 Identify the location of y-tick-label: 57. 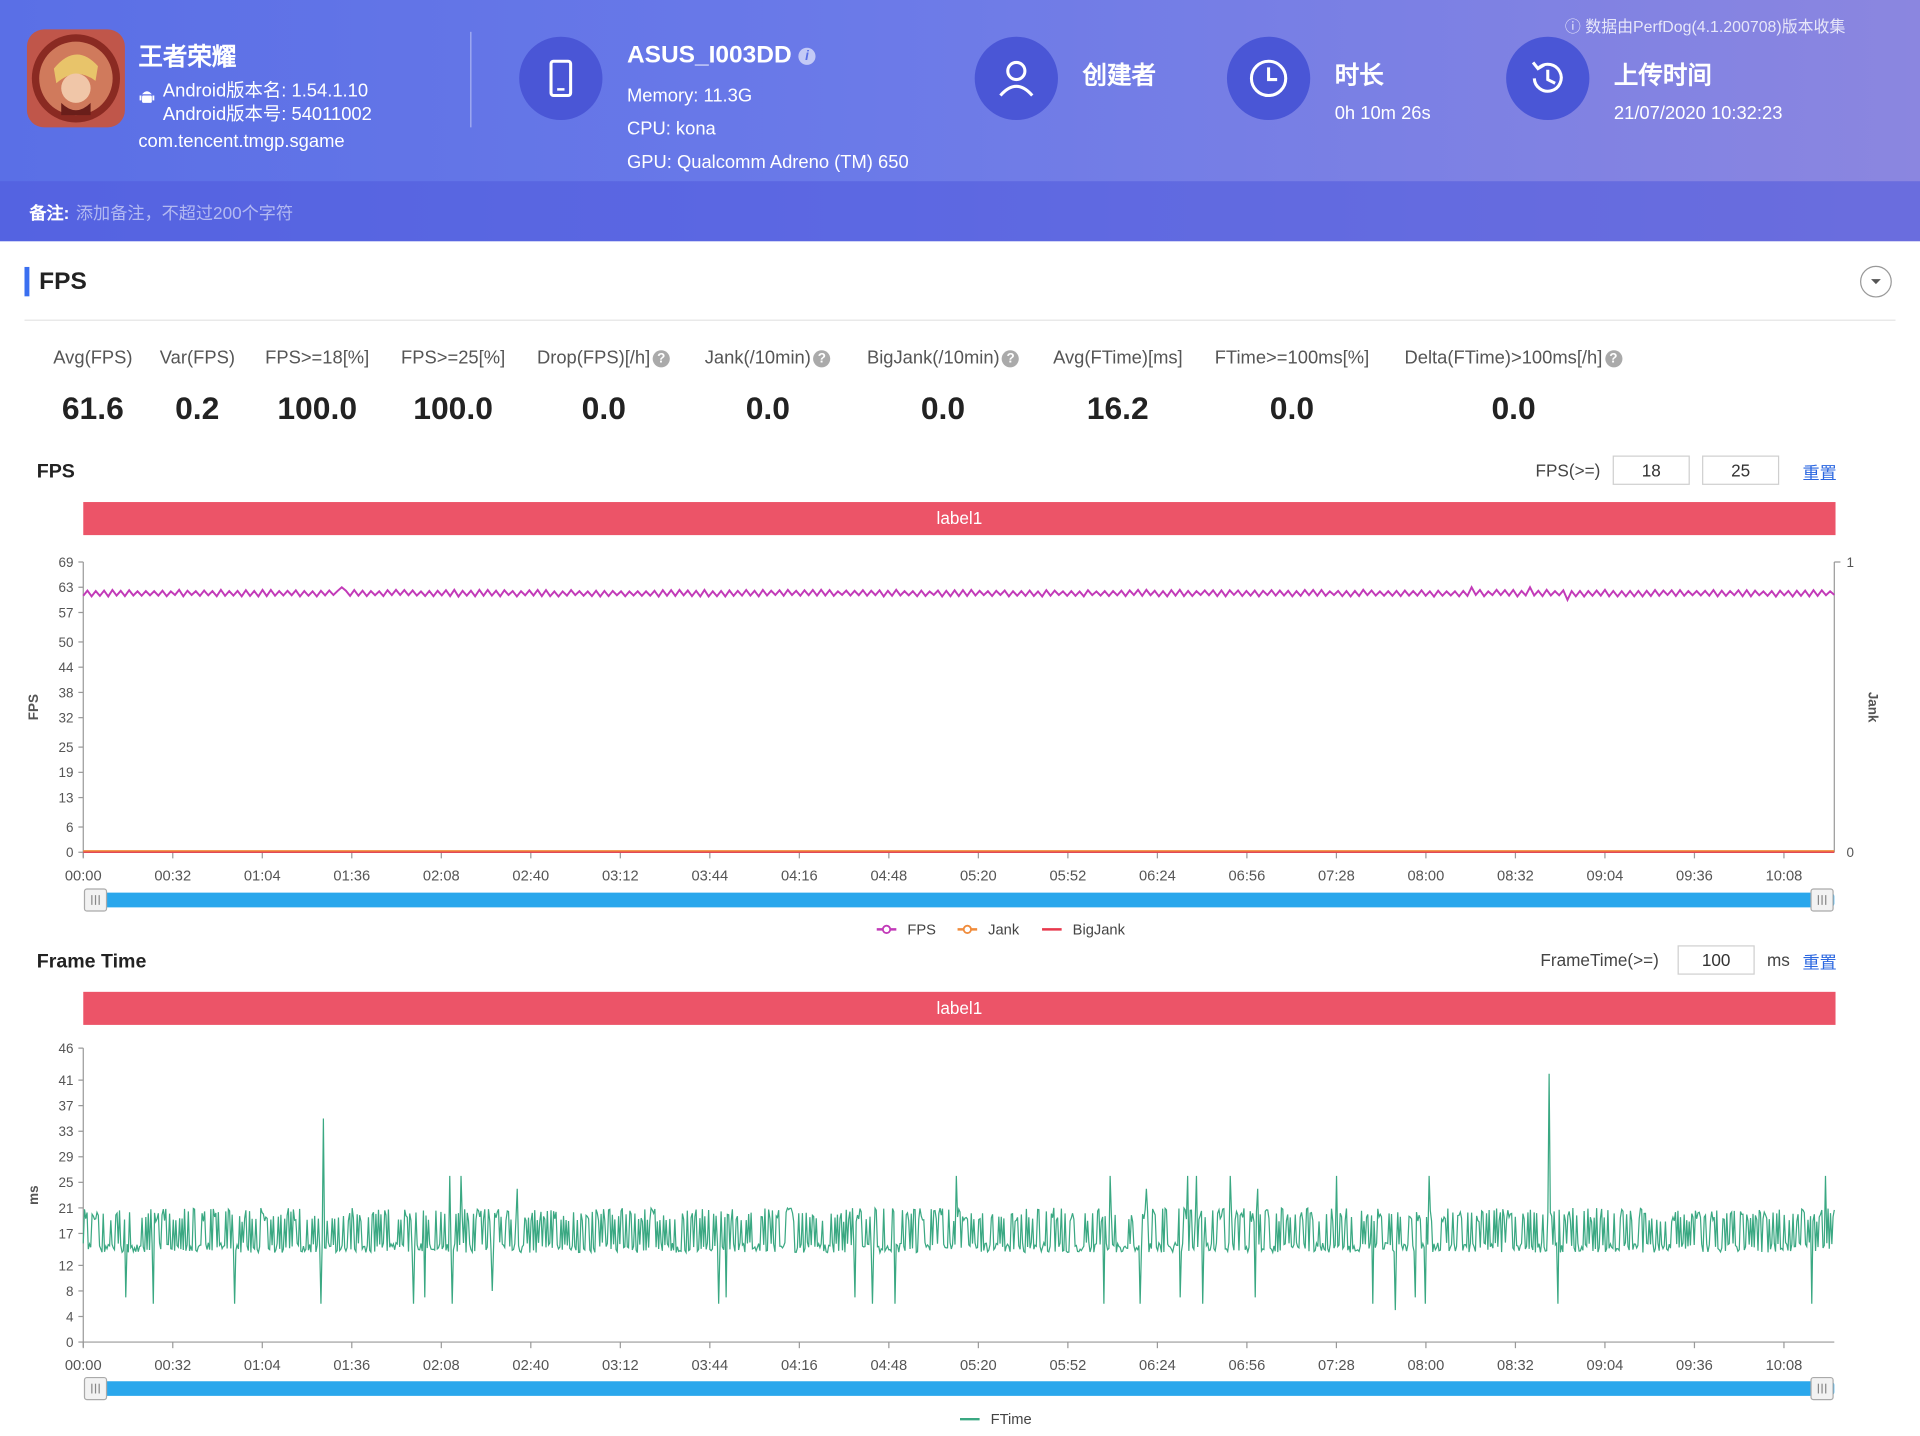
(66, 612).